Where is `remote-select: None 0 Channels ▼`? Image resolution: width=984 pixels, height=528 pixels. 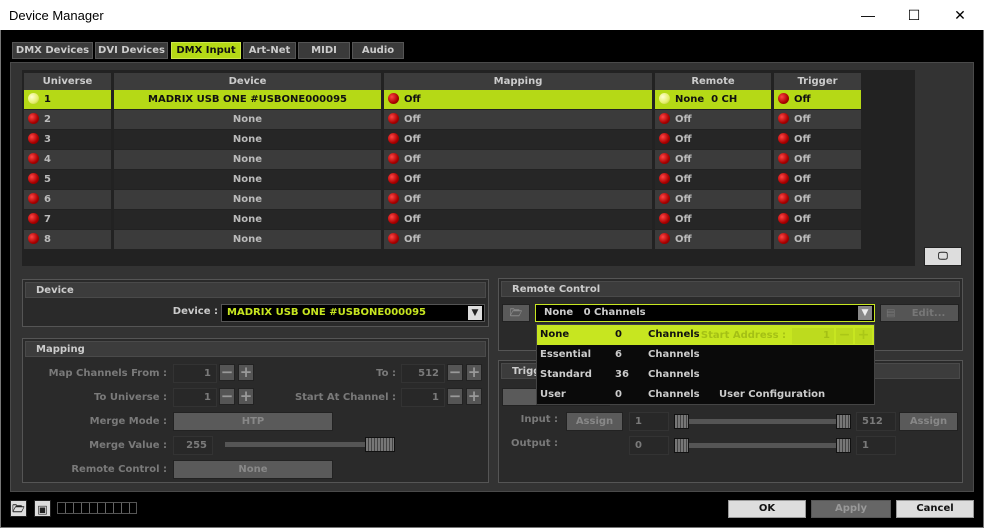
remote-select: None 0 Channels ▼ is located at coordinates (705, 313).